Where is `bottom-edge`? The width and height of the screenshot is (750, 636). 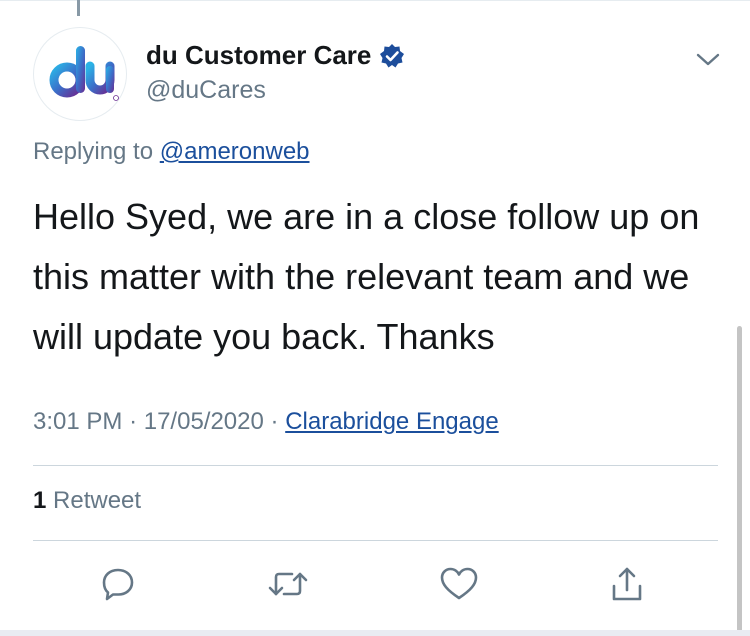
bottom-edge is located at coordinates (375, 633).